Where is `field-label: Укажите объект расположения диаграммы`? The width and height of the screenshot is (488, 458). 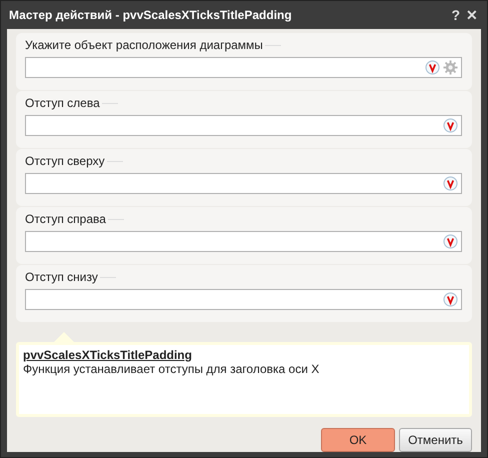
field-label: Укажите объект расположения диаграммы is located at coordinates (144, 45).